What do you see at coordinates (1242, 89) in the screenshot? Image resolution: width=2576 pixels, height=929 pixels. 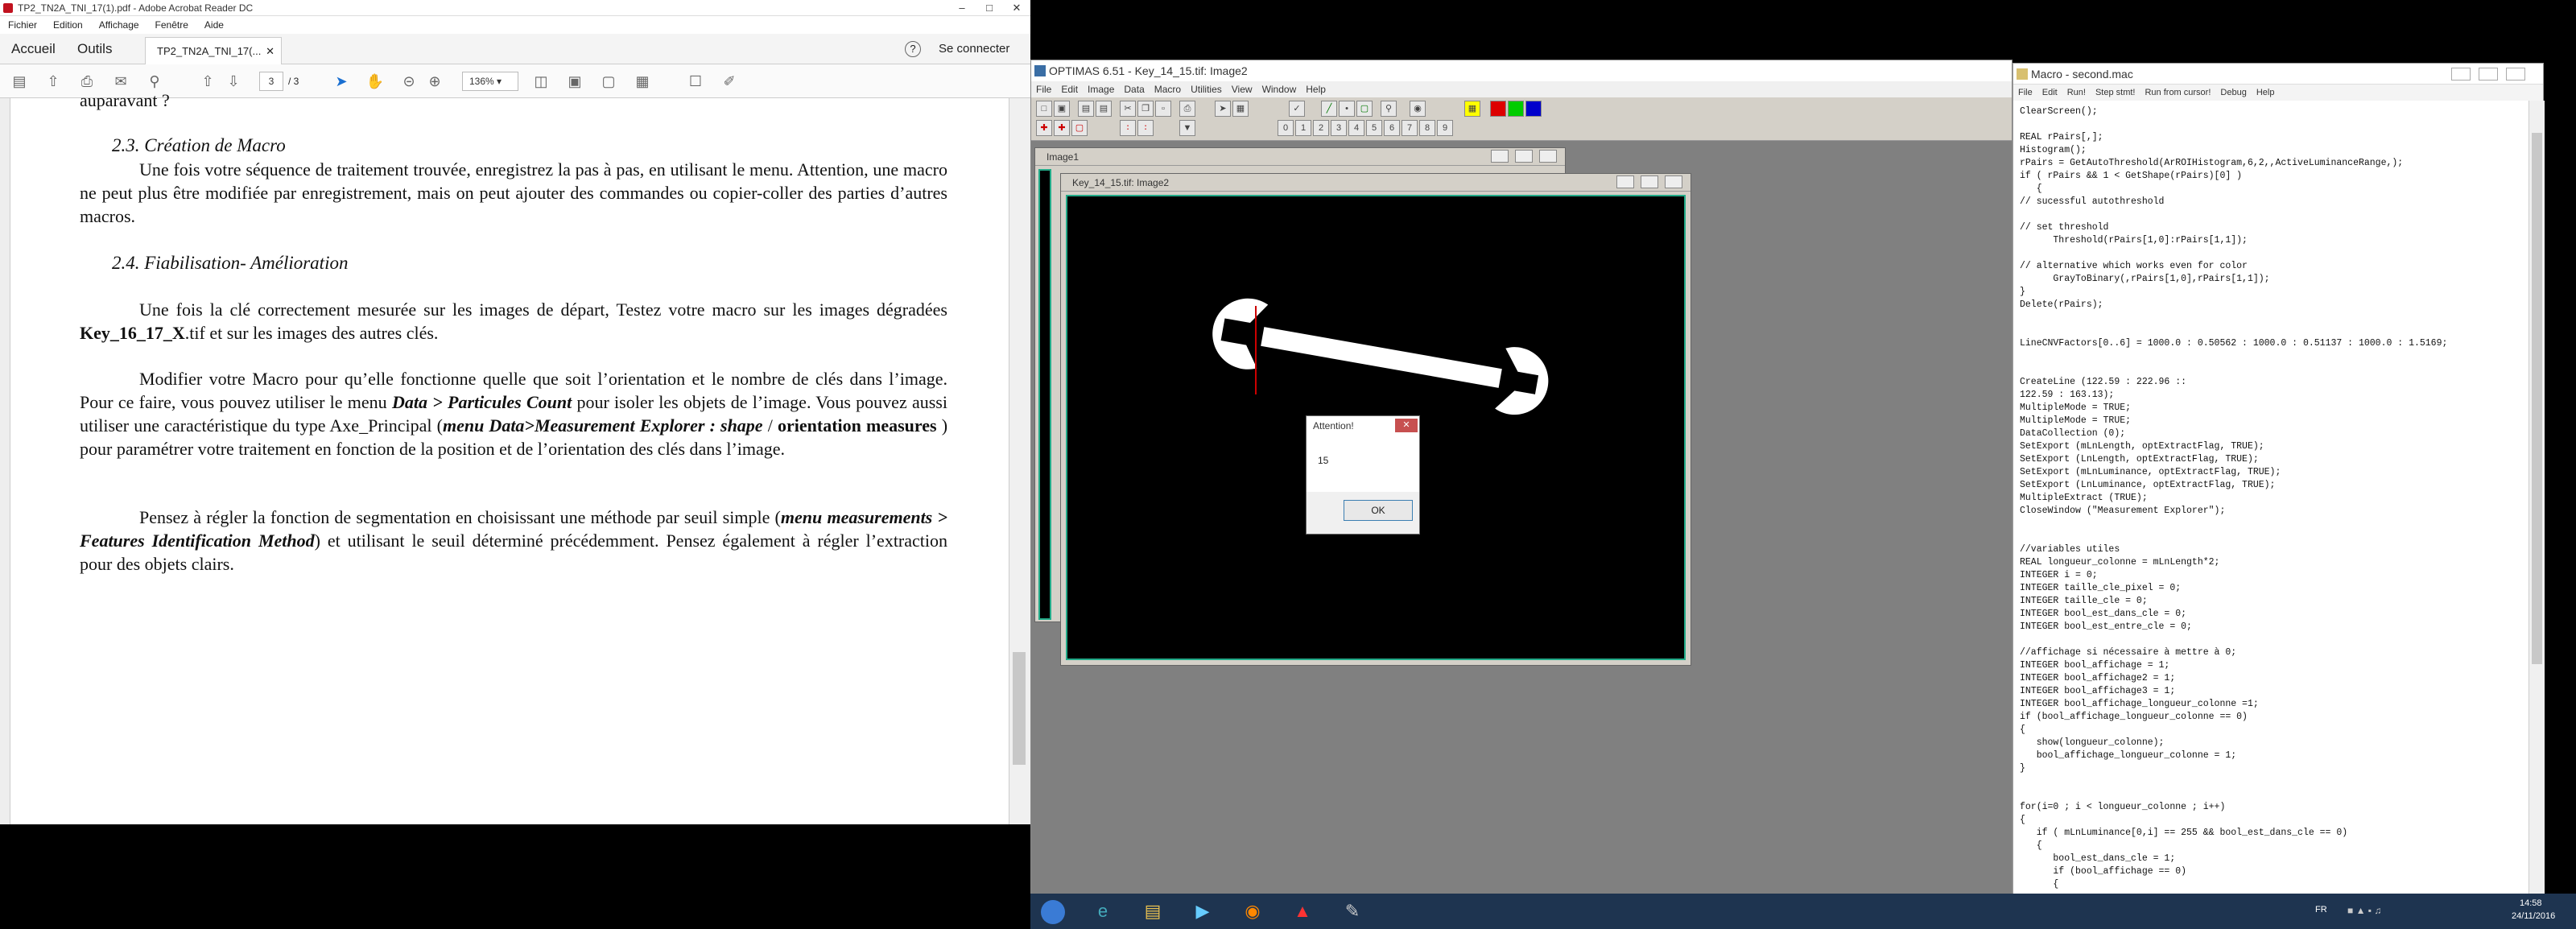 I see `menu-view: View` at bounding box center [1242, 89].